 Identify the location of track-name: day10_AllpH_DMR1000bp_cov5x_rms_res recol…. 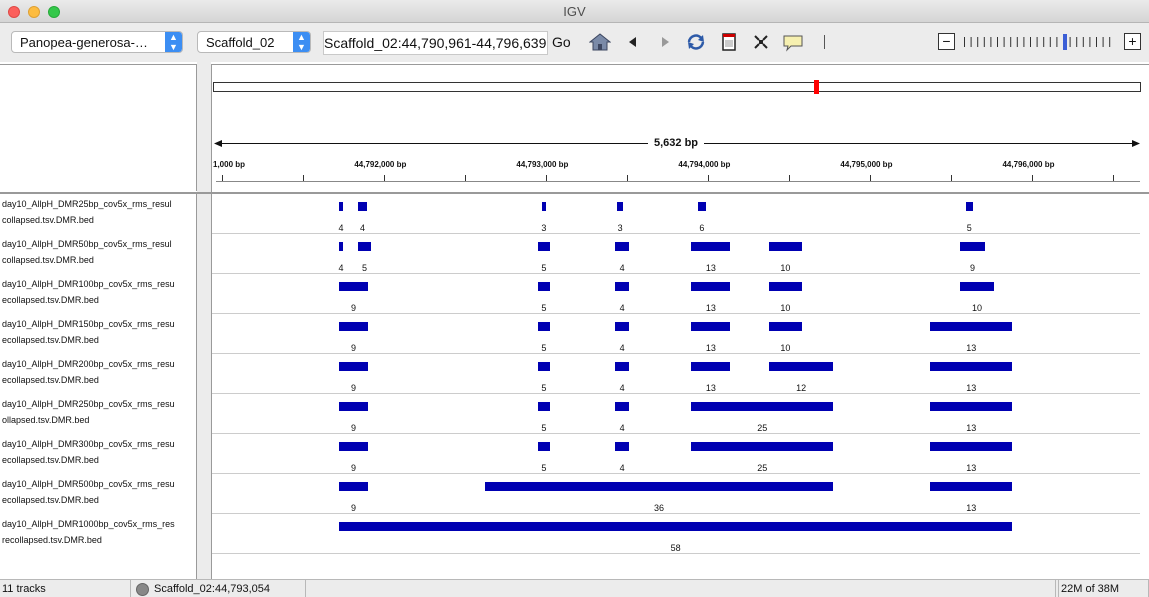
(99, 536).